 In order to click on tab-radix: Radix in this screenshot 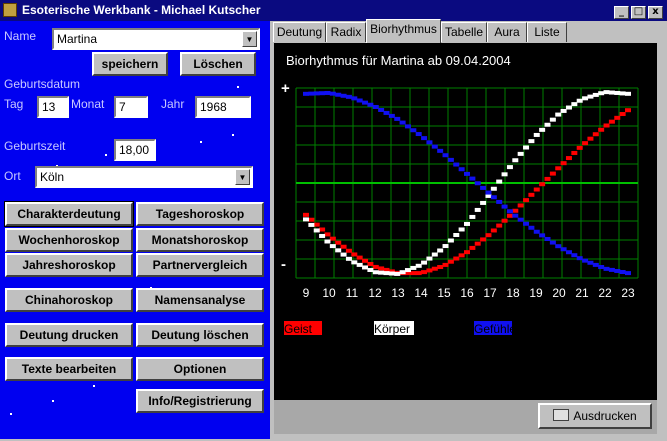, I will do `click(346, 32)`.